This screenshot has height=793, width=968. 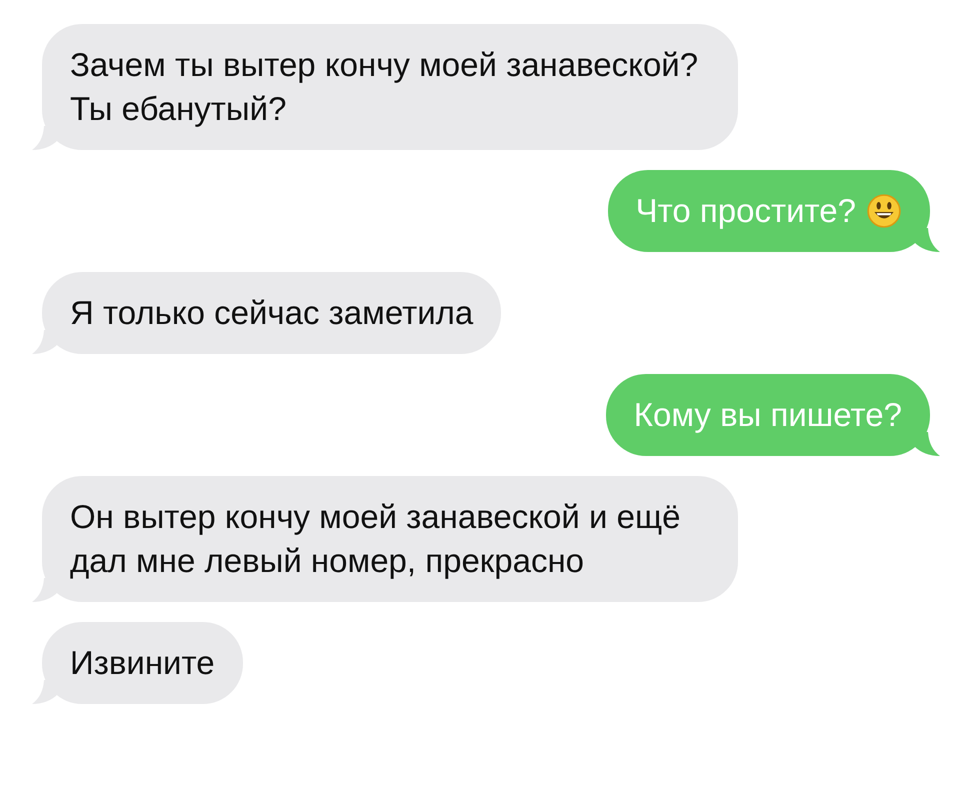 I want to click on message-text: Он вытер кончу моей занавеской и ещё дал мне левый номер, прекрасно, so click(x=376, y=539).